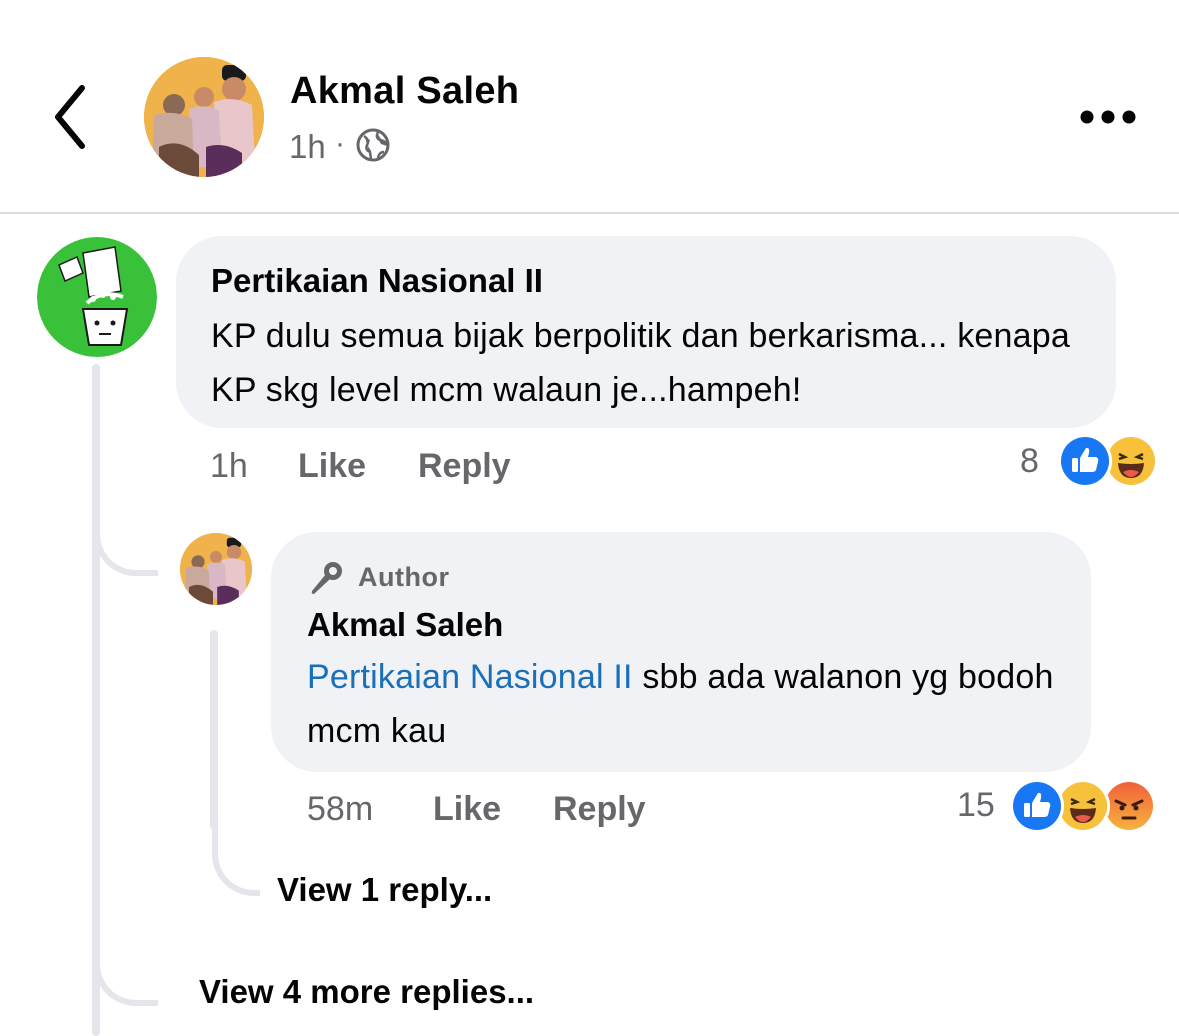  I want to click on reply-like-button: Like, so click(467, 809).